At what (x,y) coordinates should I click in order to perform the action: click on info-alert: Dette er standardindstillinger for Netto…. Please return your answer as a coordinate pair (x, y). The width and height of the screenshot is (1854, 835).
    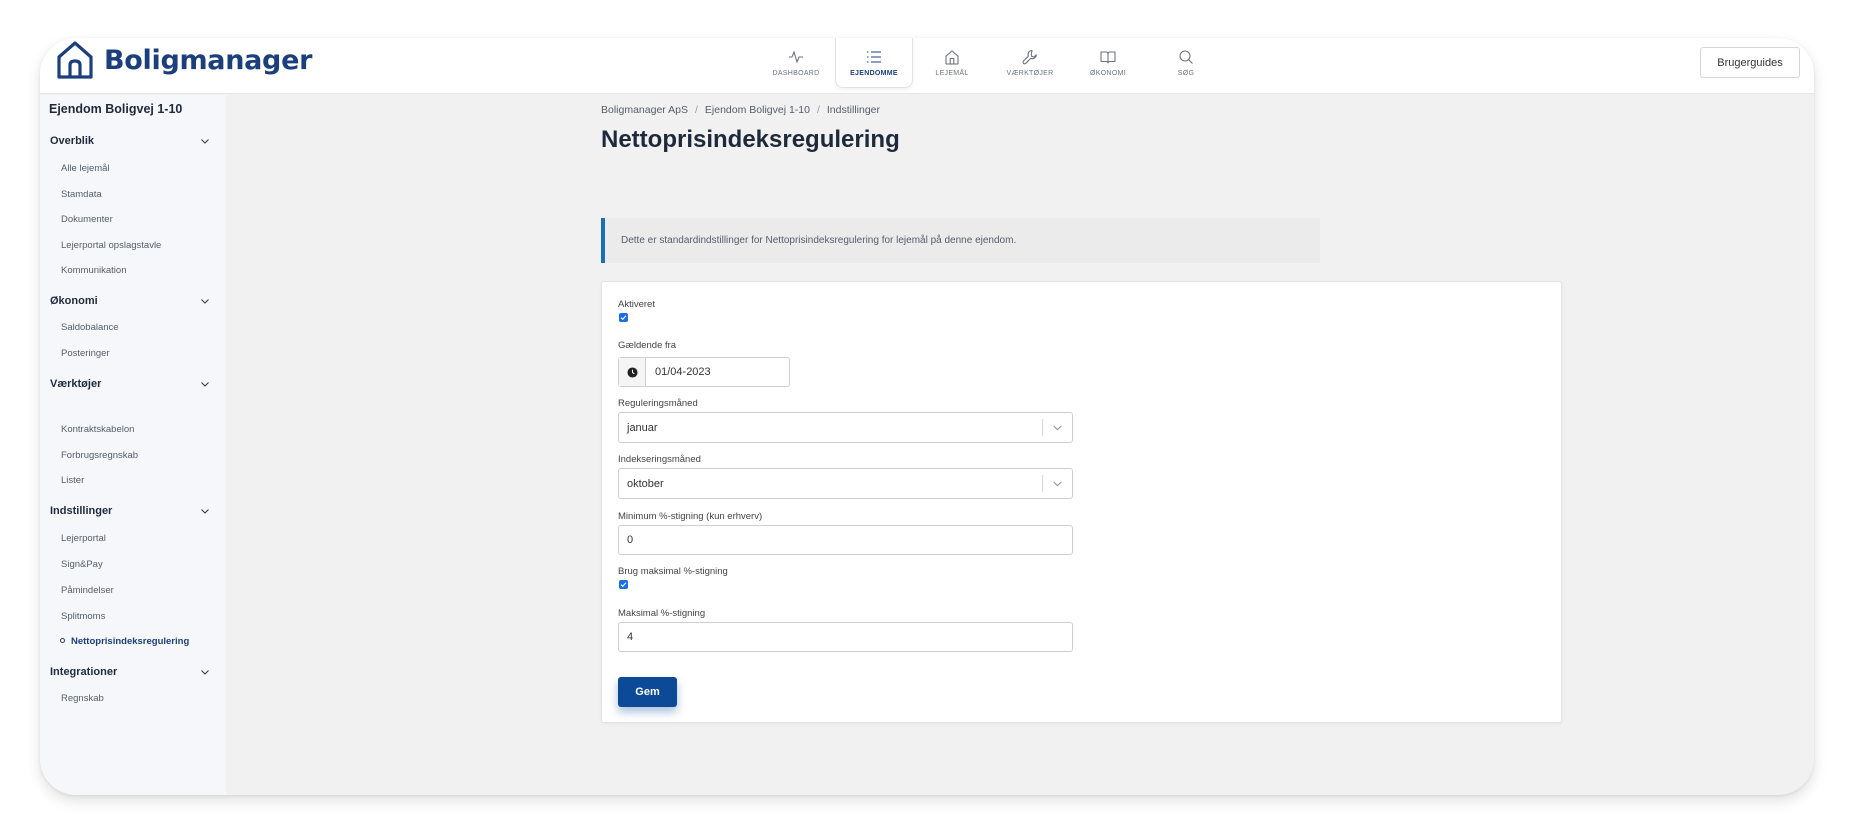
    Looking at the image, I should click on (960, 240).